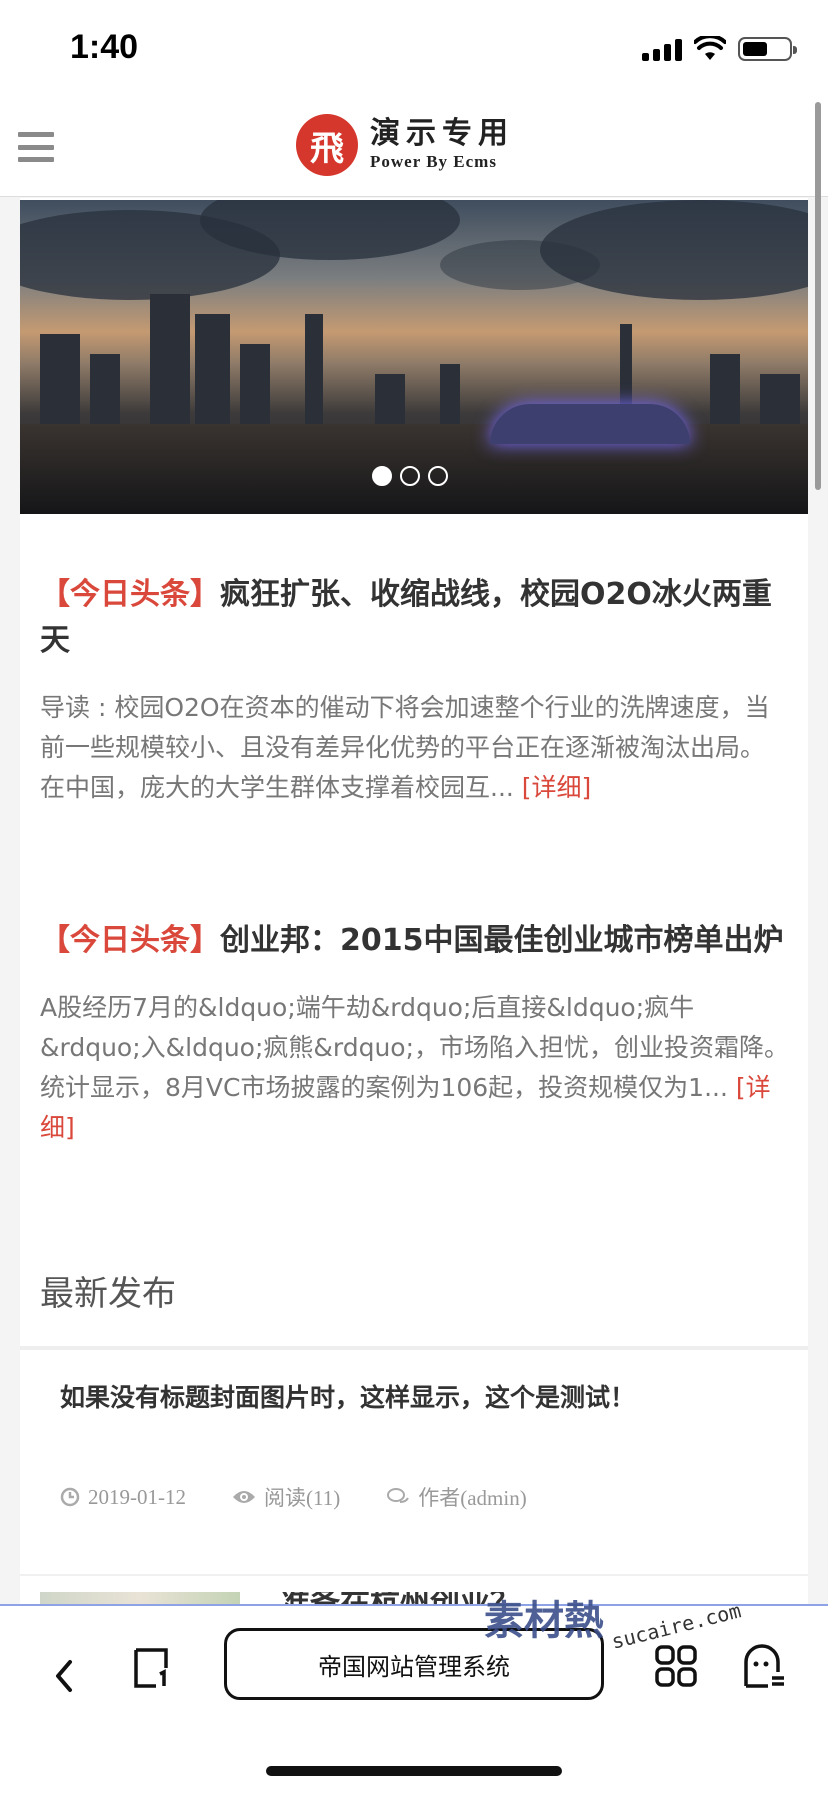 This screenshot has height=1794, width=828. I want to click on headline-title: 【今日头条】疯狂扩张、收缩战线，校园O2O冰火两重天, so click(415, 618).